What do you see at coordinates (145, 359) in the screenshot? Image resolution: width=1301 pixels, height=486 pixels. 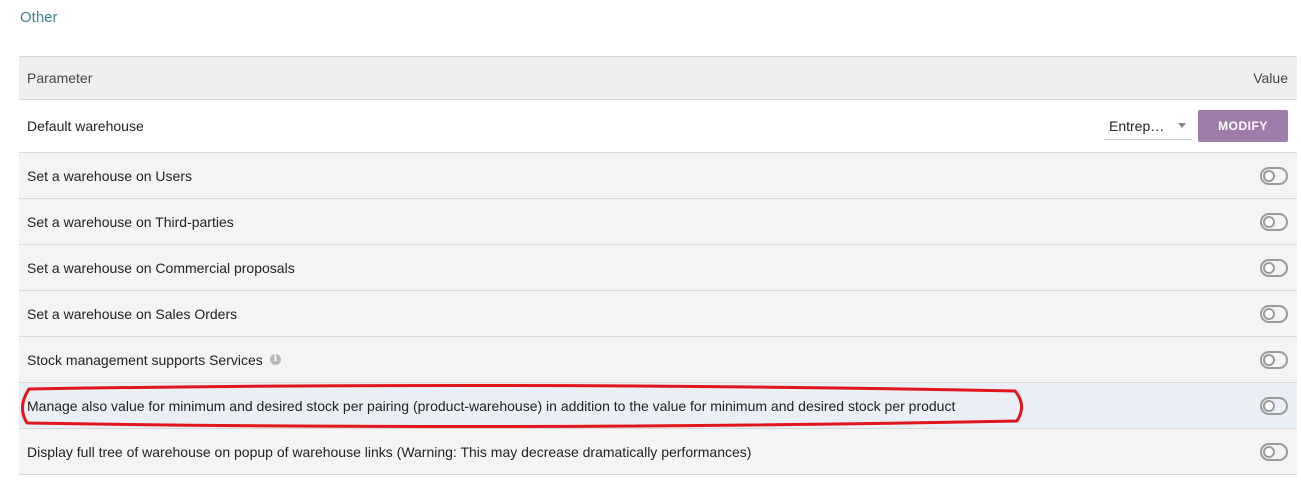 I see `option-label: Stock management supports Services` at bounding box center [145, 359].